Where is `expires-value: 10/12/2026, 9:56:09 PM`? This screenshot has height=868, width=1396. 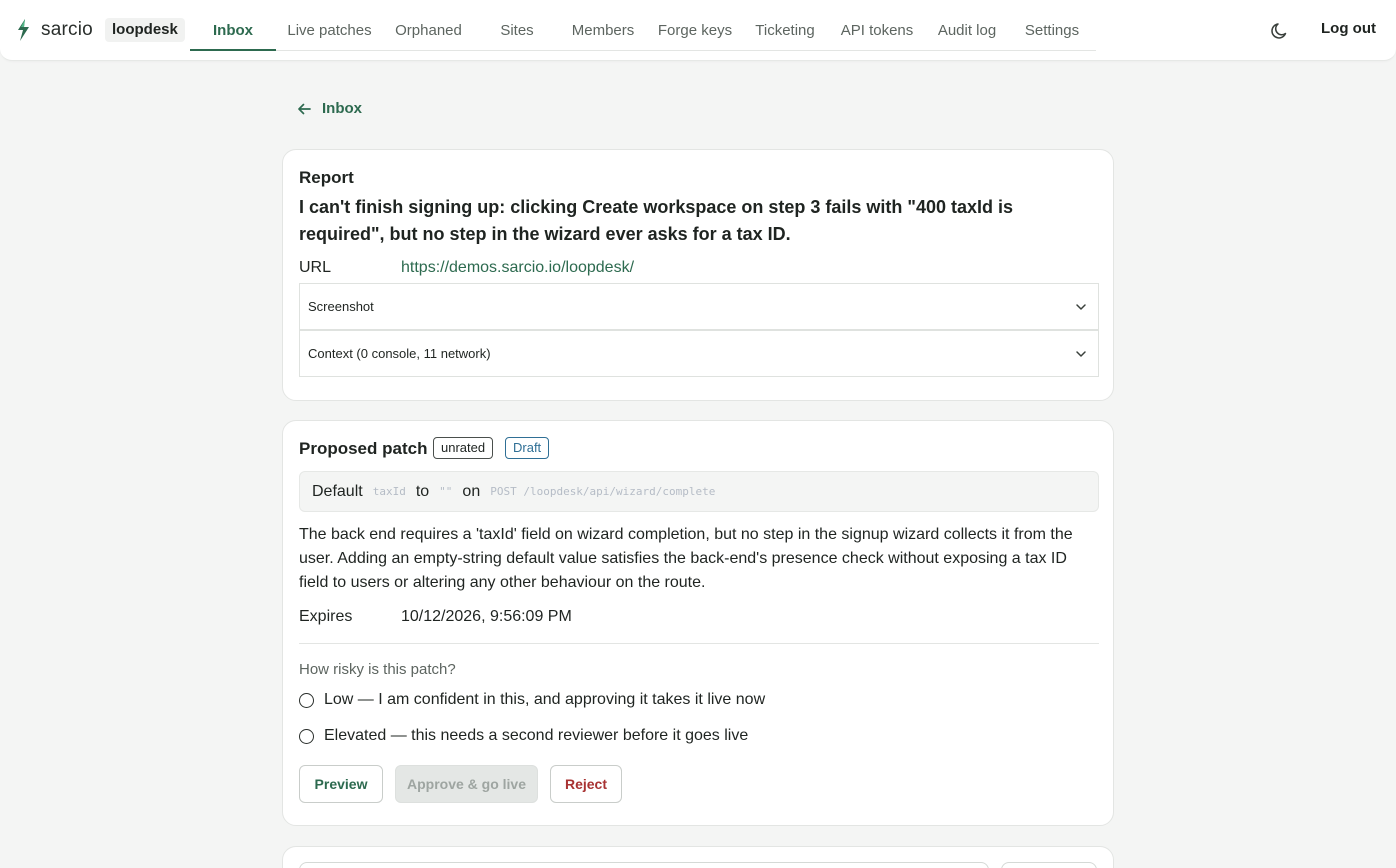 expires-value: 10/12/2026, 9:56:09 PM is located at coordinates (486, 616).